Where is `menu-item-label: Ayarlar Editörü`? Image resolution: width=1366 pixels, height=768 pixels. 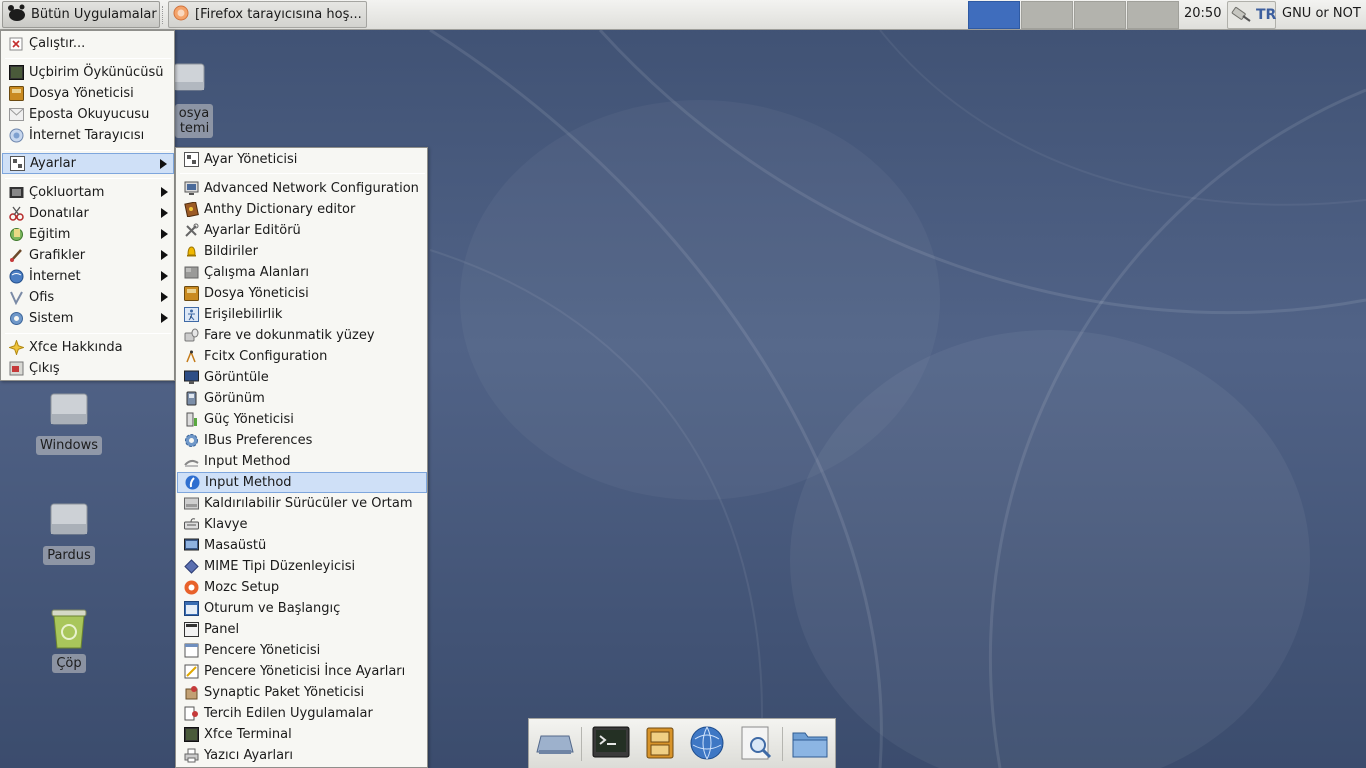
menu-item-label: Ayarlar Editörü is located at coordinates (252, 230).